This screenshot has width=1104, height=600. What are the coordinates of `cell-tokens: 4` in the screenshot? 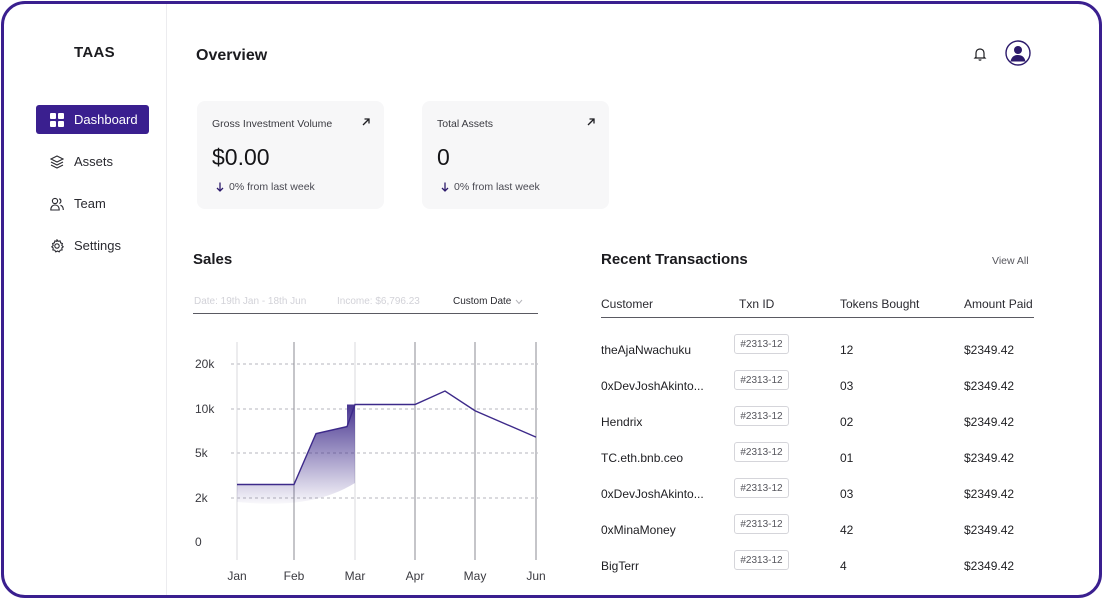 It's located at (843, 566).